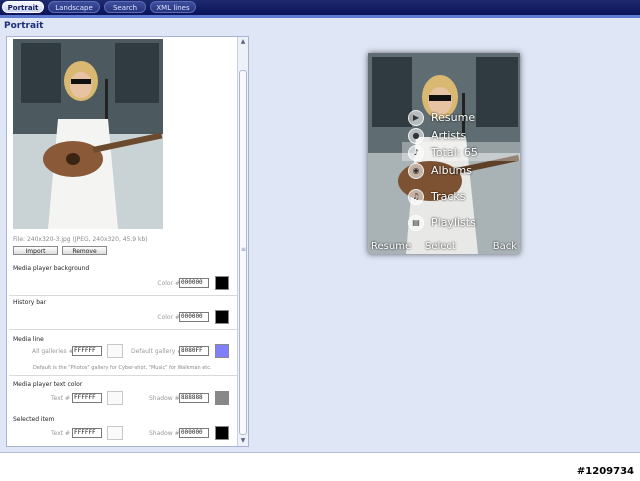 The width and height of the screenshot is (640, 481). What do you see at coordinates (28, 339) in the screenshot?
I see `section-title: Media line` at bounding box center [28, 339].